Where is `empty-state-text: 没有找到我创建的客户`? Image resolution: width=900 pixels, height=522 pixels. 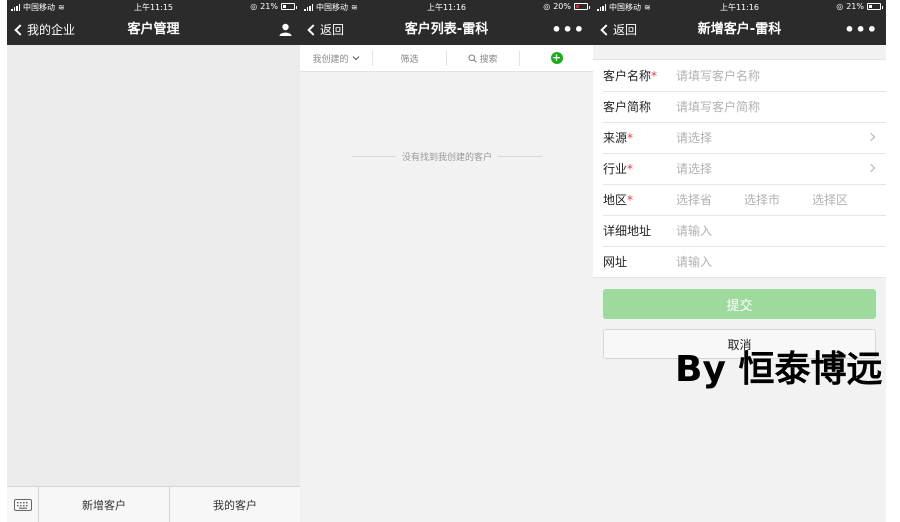
empty-state-text: 没有找到我创建的客户 is located at coordinates (447, 158).